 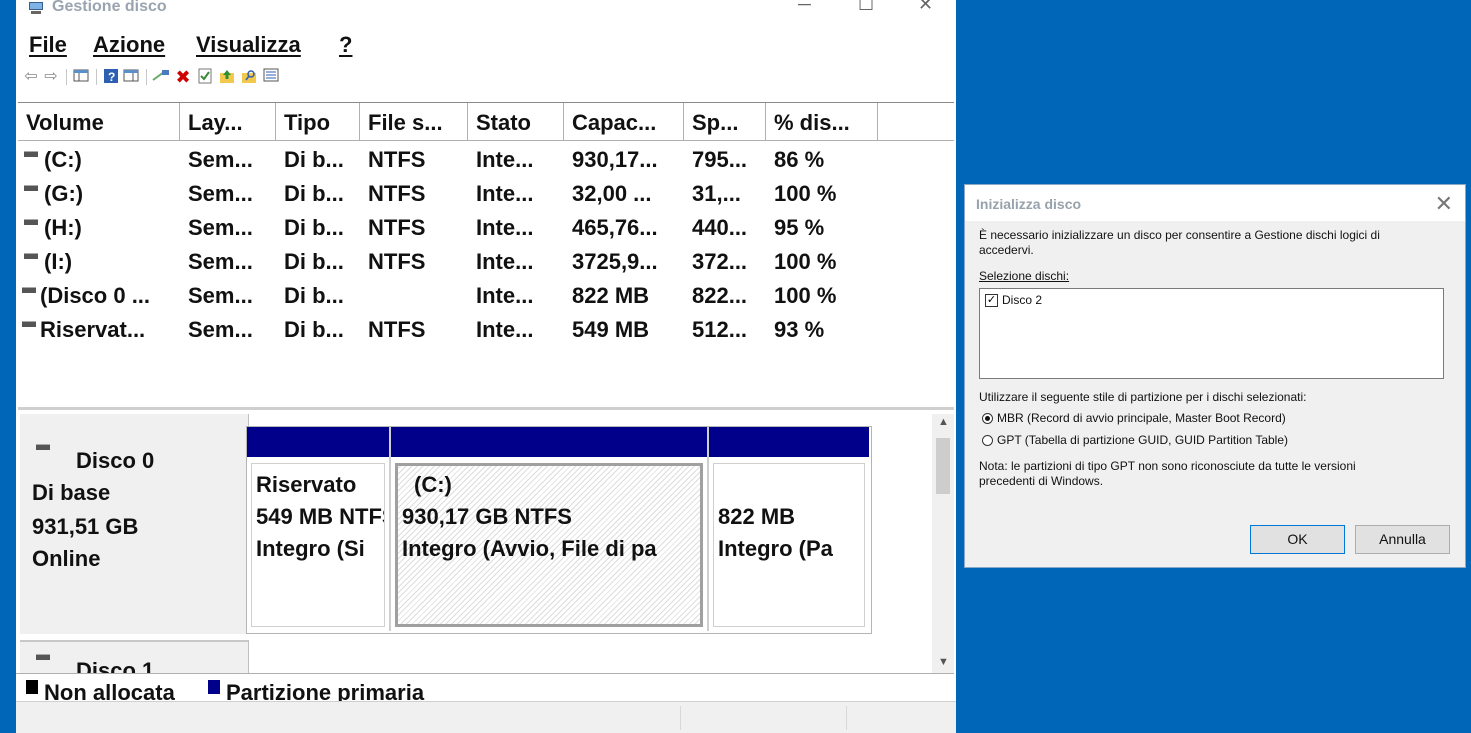 I want to click on properties-check-icon, so click(x=205, y=77).